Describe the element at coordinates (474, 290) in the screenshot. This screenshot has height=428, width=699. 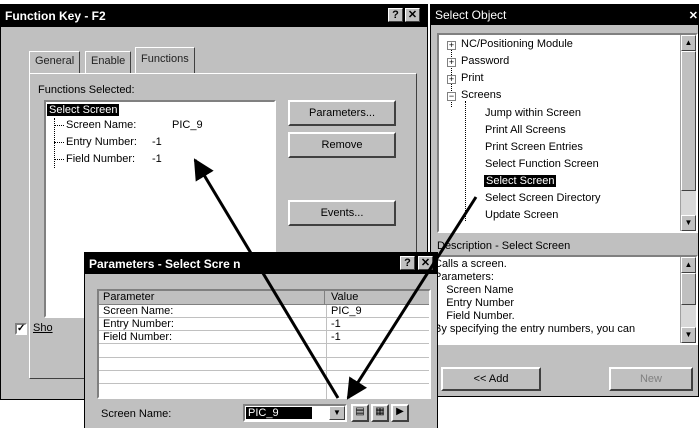
I see `description-line: Screen Name` at that location.